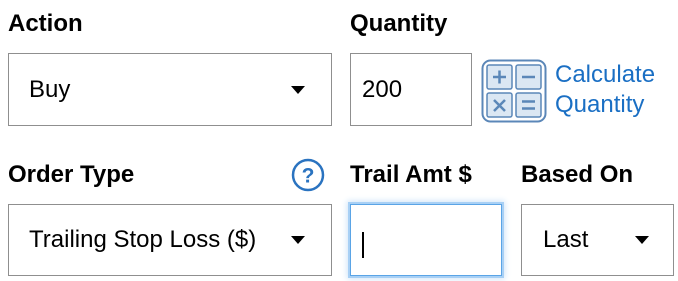 This screenshot has height=281, width=678. I want to click on order-type-select: Trailing Stop Loss ($), so click(170, 240).